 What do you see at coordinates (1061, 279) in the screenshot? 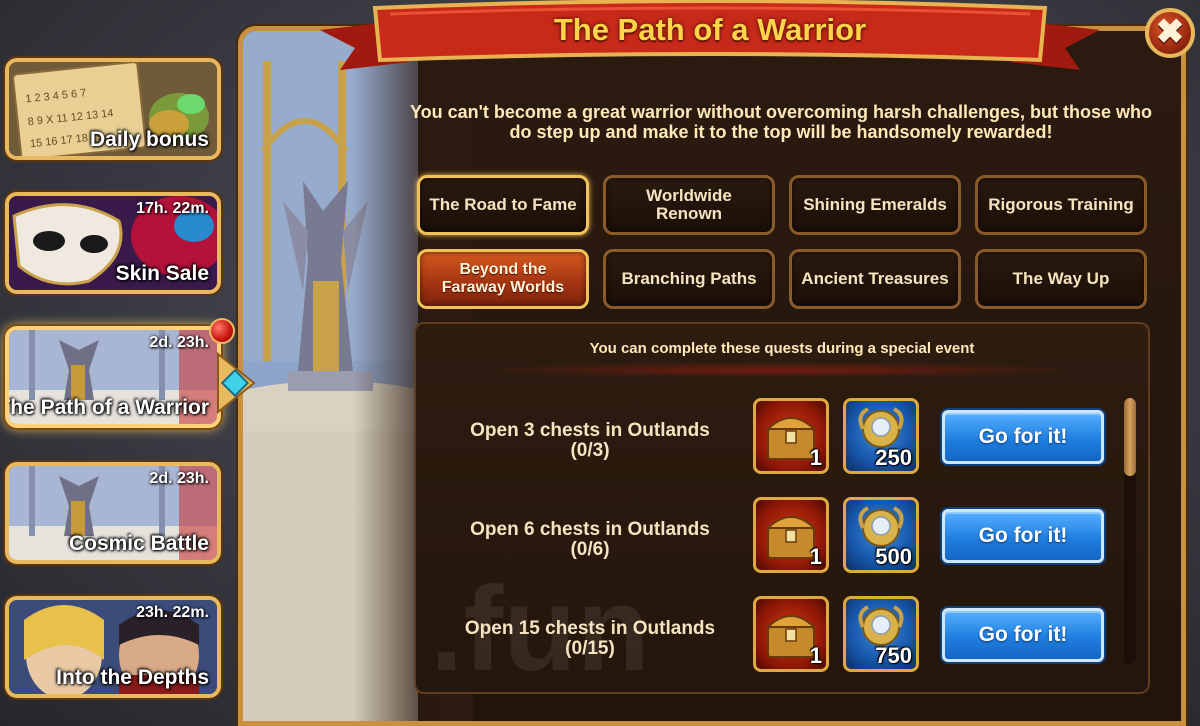
I see `tab-the-way-up: The Way Up` at bounding box center [1061, 279].